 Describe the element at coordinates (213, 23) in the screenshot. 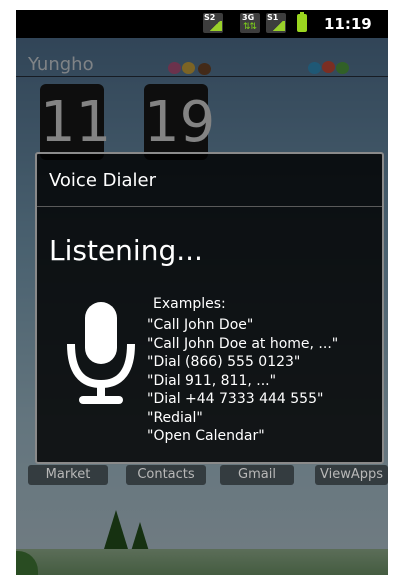

I see `signal-strength-icon: S2` at that location.